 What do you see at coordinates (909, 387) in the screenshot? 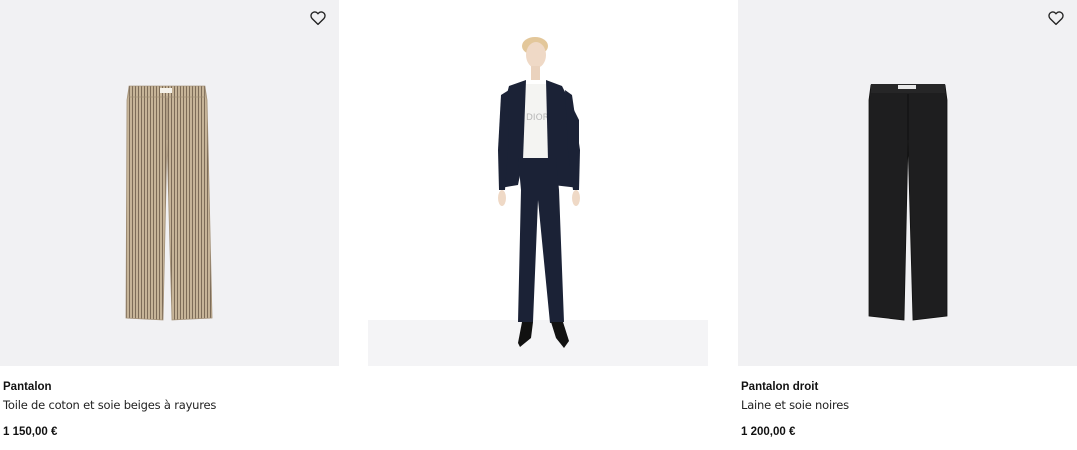
I see `product-name: Pantalon droit` at bounding box center [909, 387].